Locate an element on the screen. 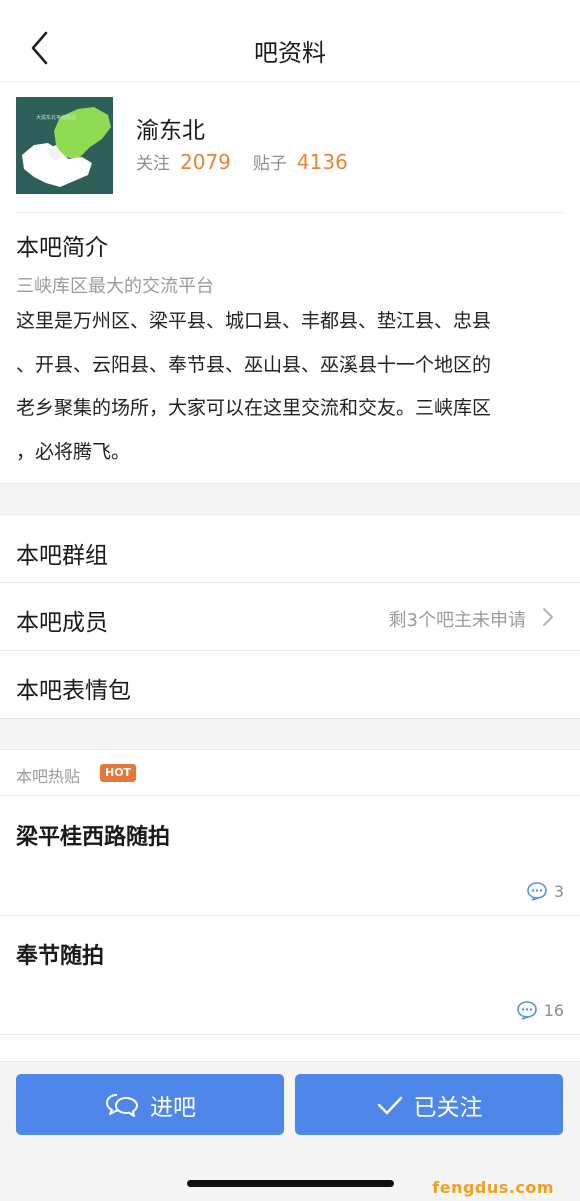 This screenshot has height=1201, width=580. posts-count: 4136 is located at coordinates (322, 162).